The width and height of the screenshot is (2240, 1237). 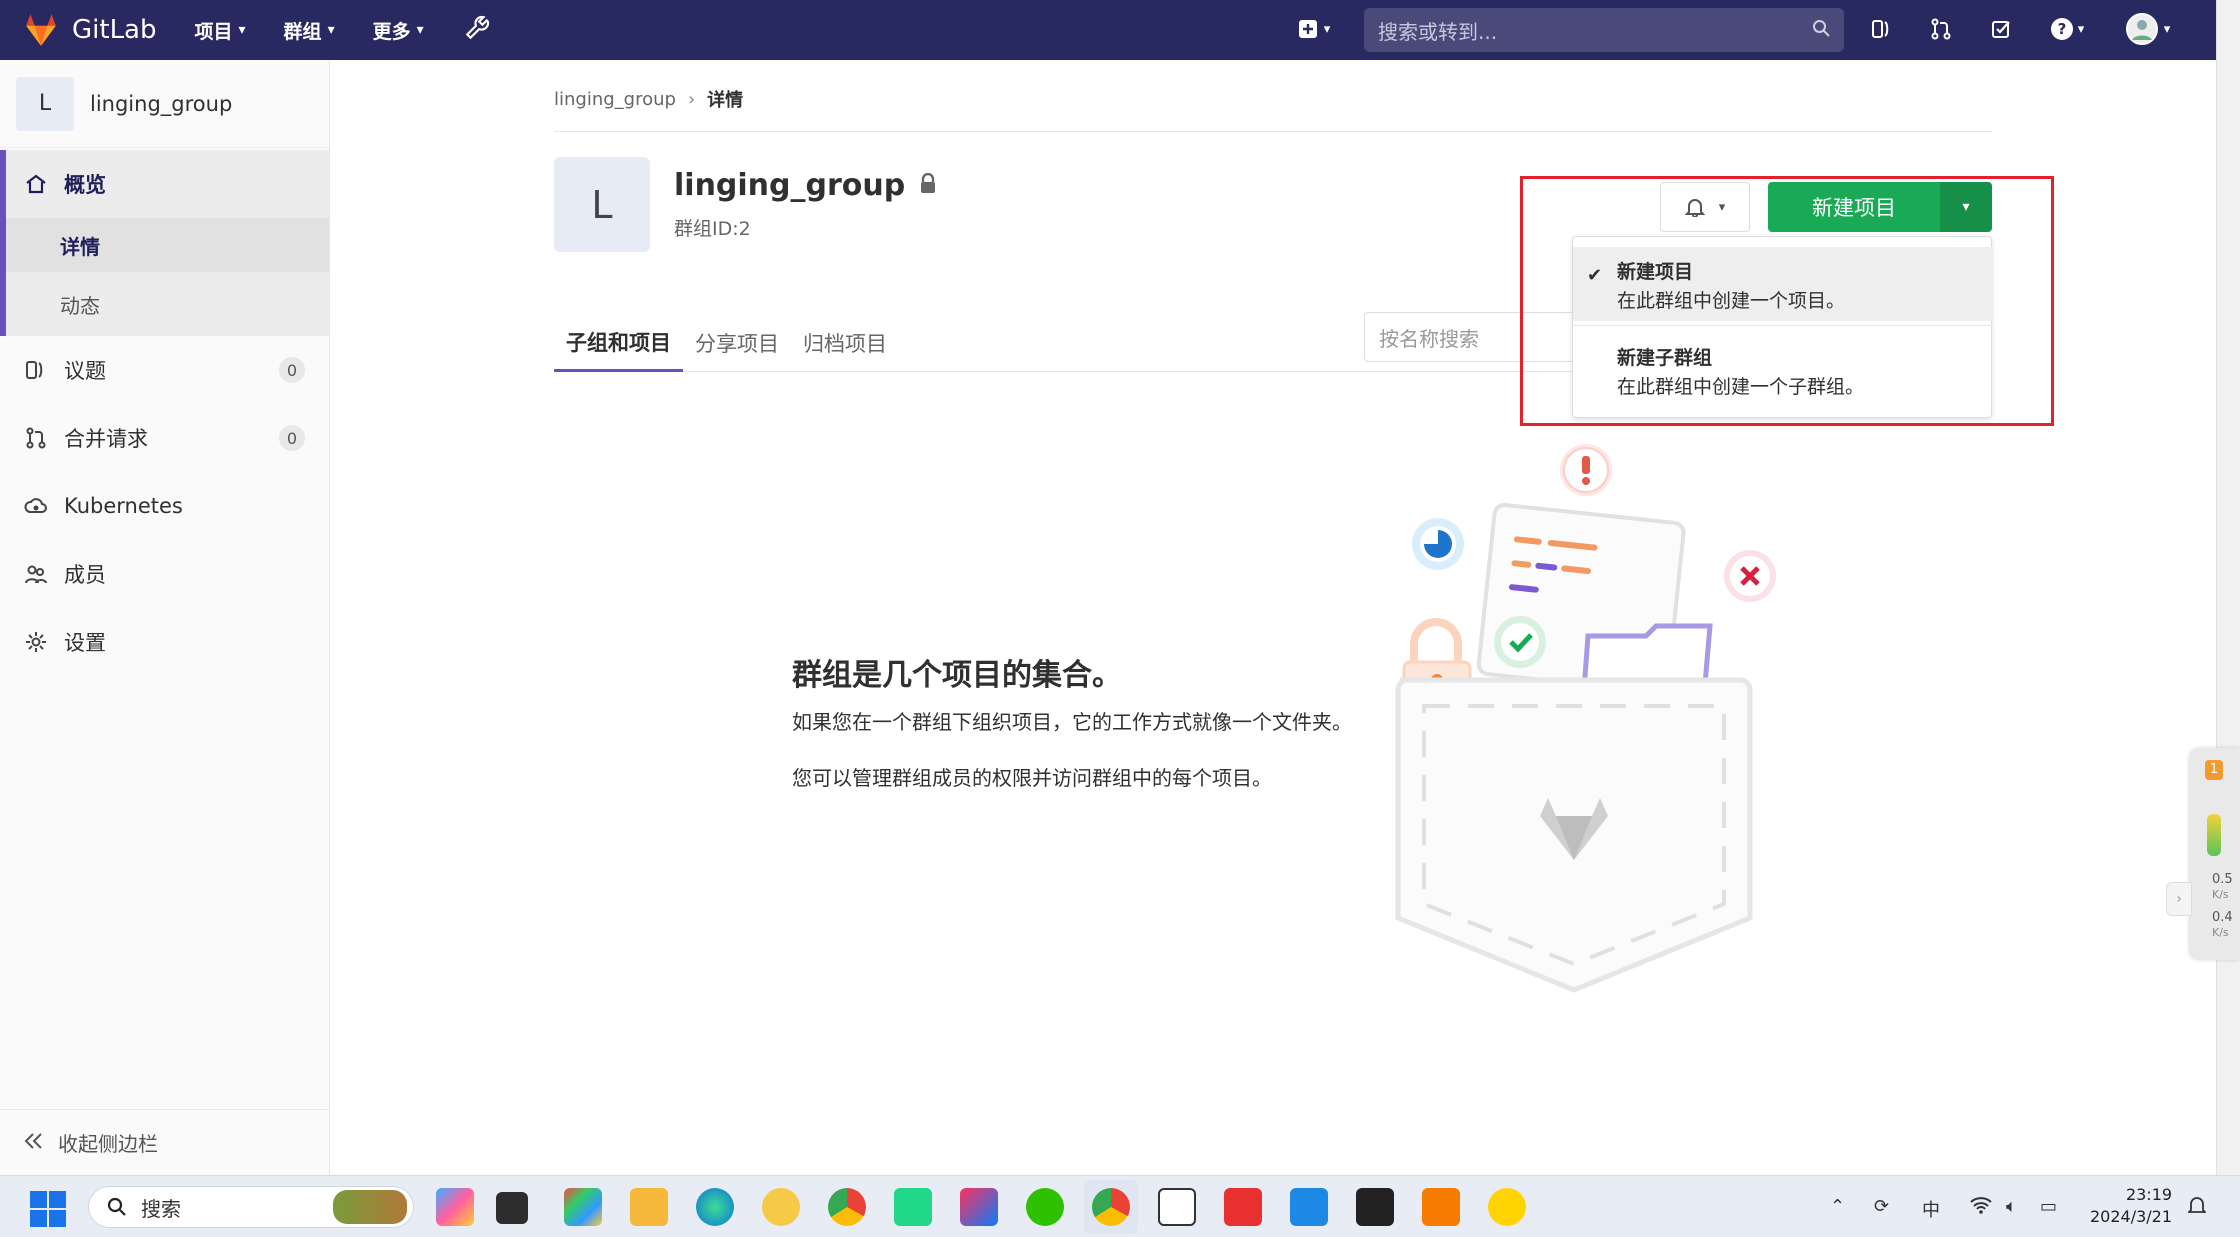 I want to click on sidebar-overview-section: 概览 详情 动态, so click(x=164, y=243).